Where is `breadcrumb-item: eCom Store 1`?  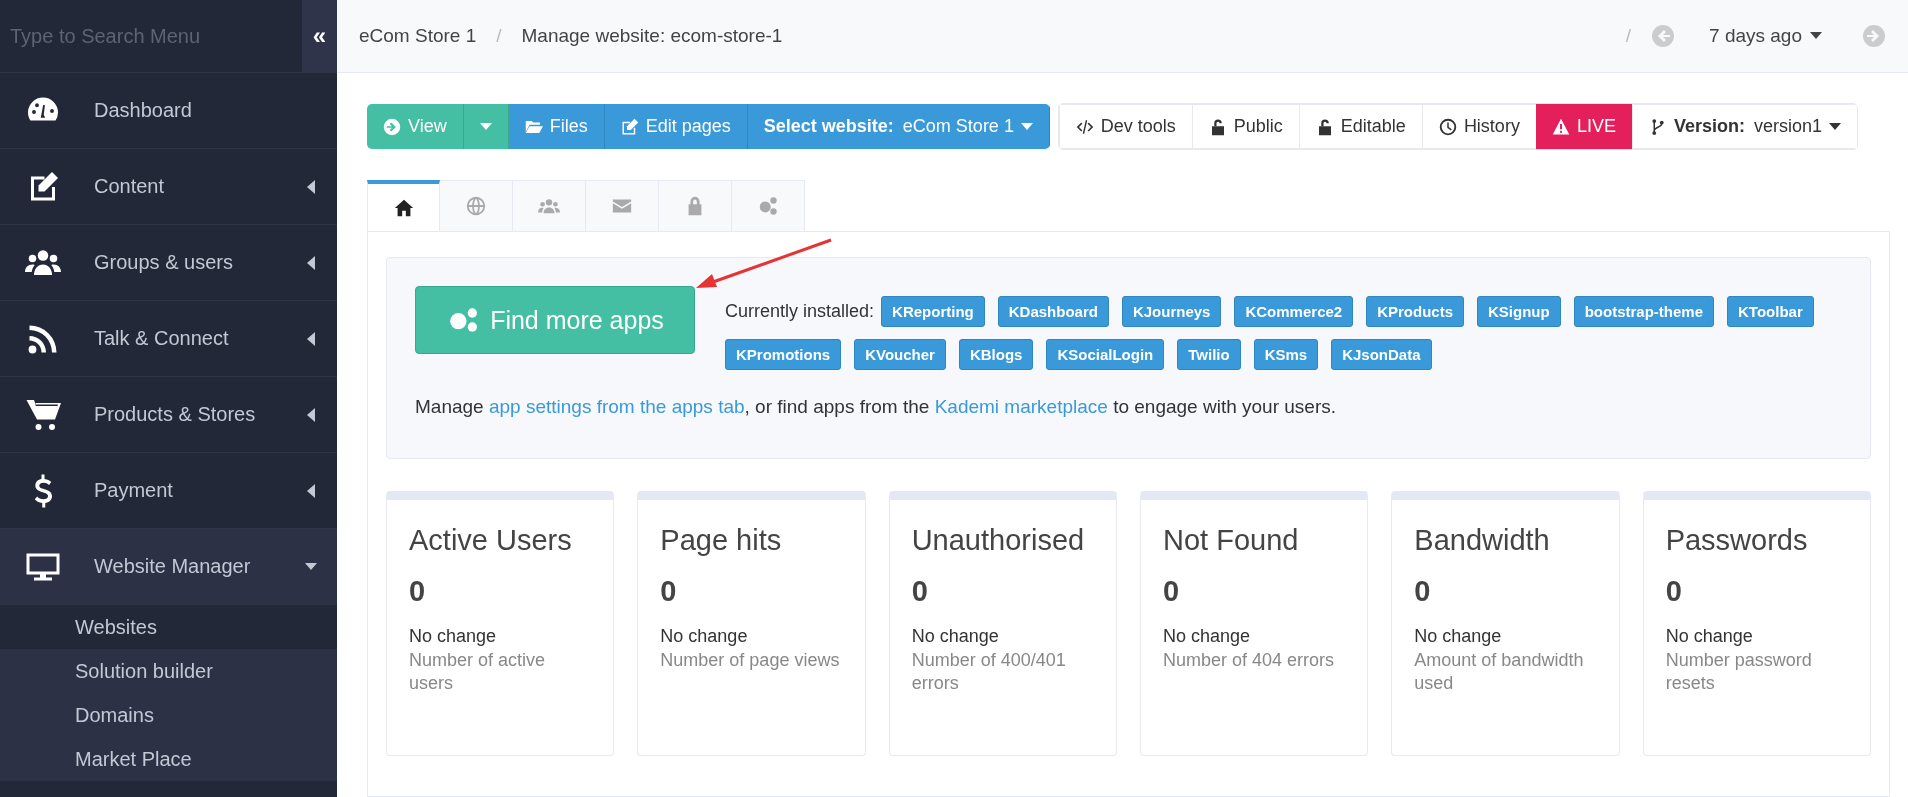
breadcrumb-item: eCom Store 1 is located at coordinates (418, 36).